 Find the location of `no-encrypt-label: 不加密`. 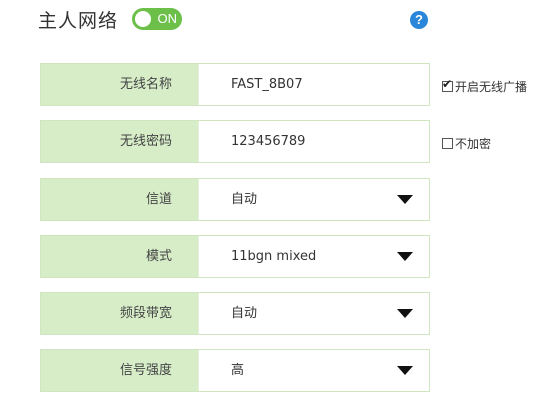

no-encrypt-label: 不加密 is located at coordinates (473, 144).